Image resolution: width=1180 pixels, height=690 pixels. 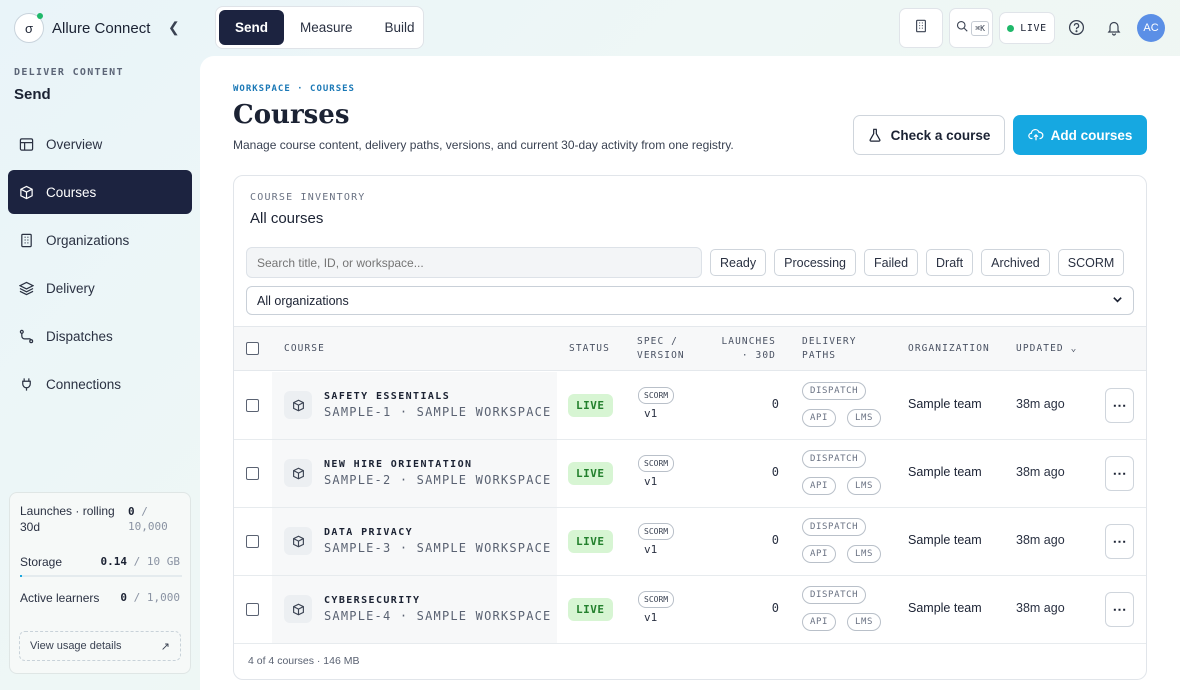 What do you see at coordinates (891, 262) in the screenshot?
I see `filter-failed: Failed` at bounding box center [891, 262].